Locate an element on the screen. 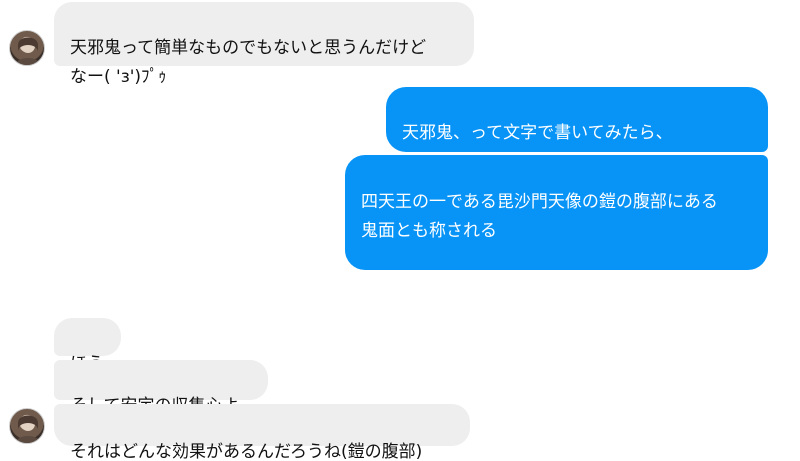 The image size is (800, 461). message-text: それはどんな効果があるんだろうね(鎧の腹部) is located at coordinates (246, 451).